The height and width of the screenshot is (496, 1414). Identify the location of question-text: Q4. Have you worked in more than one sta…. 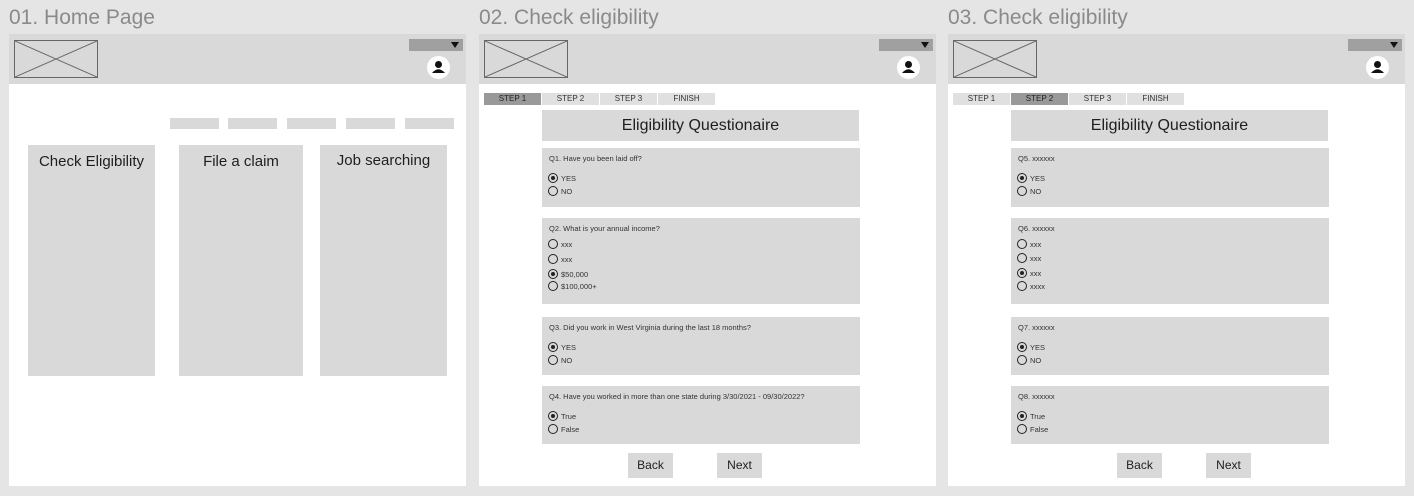
(677, 396).